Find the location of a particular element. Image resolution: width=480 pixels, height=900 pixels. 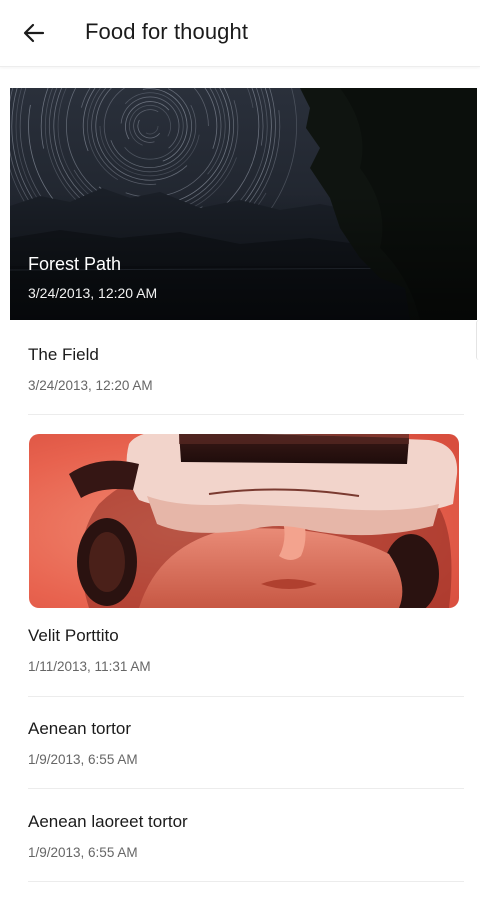

back-button is located at coordinates (34, 33).